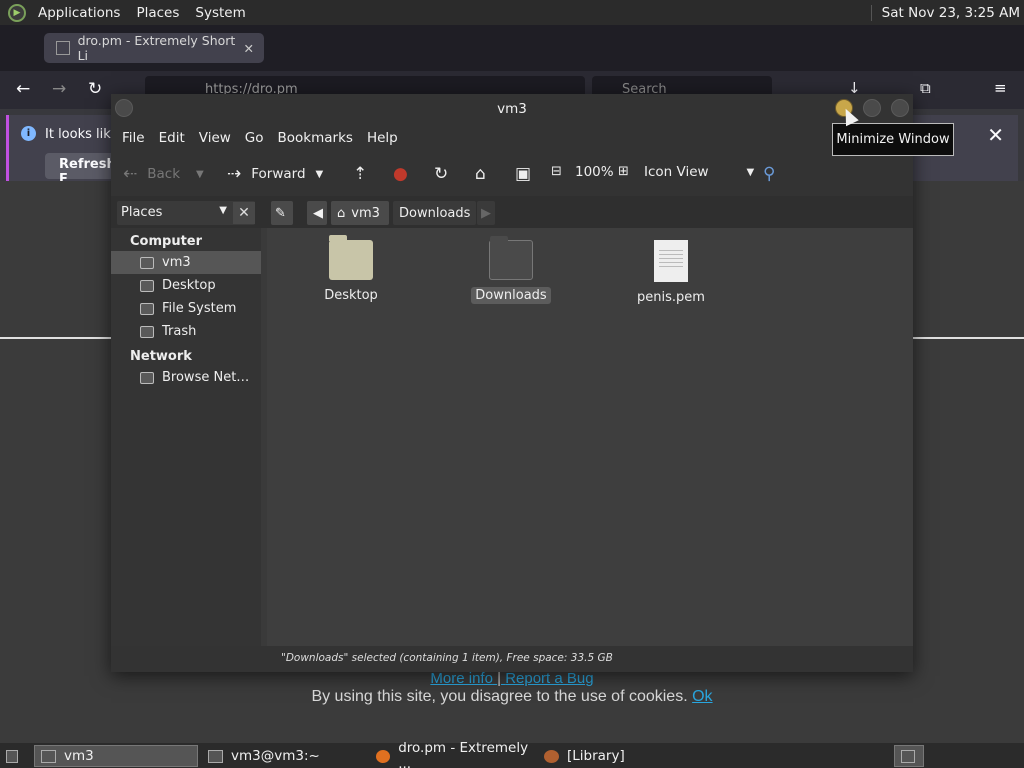 The height and width of the screenshot is (768, 1024). Describe the element at coordinates (234, 174) in the screenshot. I see `forward-arrow-icon: ⇢` at that location.